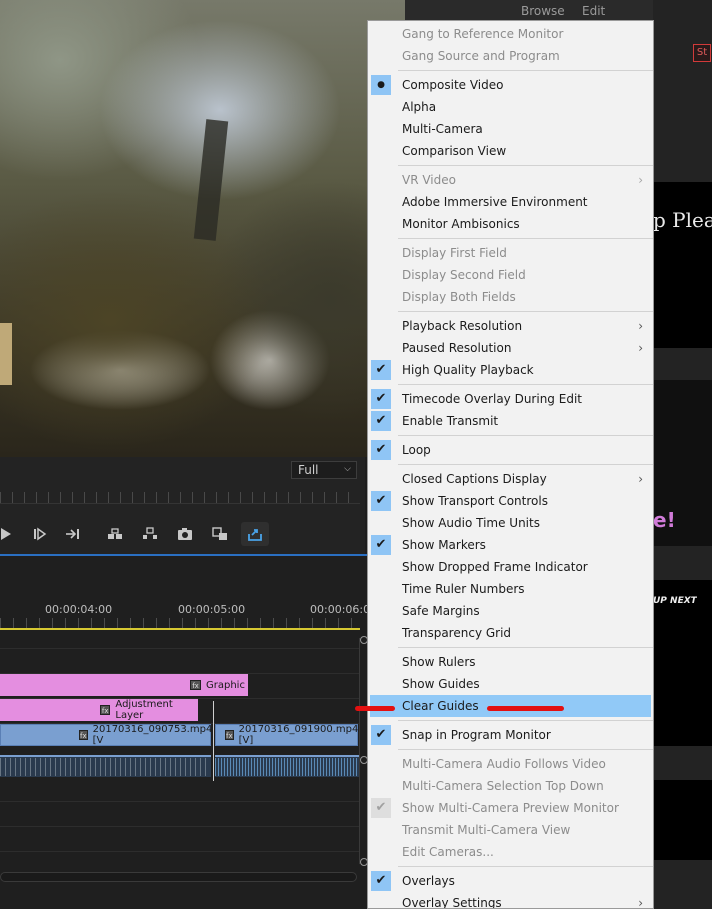 The image size is (712, 909). I want to click on menu-item-monitor-ambisonics: Monitor Ambisonics, so click(510, 224).